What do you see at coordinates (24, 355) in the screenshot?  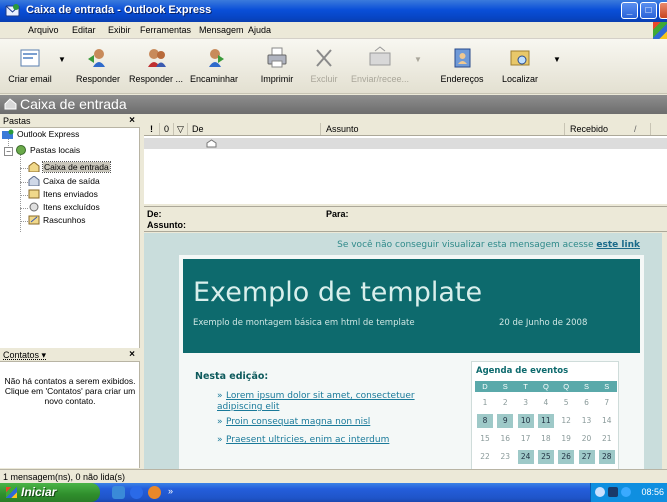 I see `contacts-dropdown: Contatos ▾` at bounding box center [24, 355].